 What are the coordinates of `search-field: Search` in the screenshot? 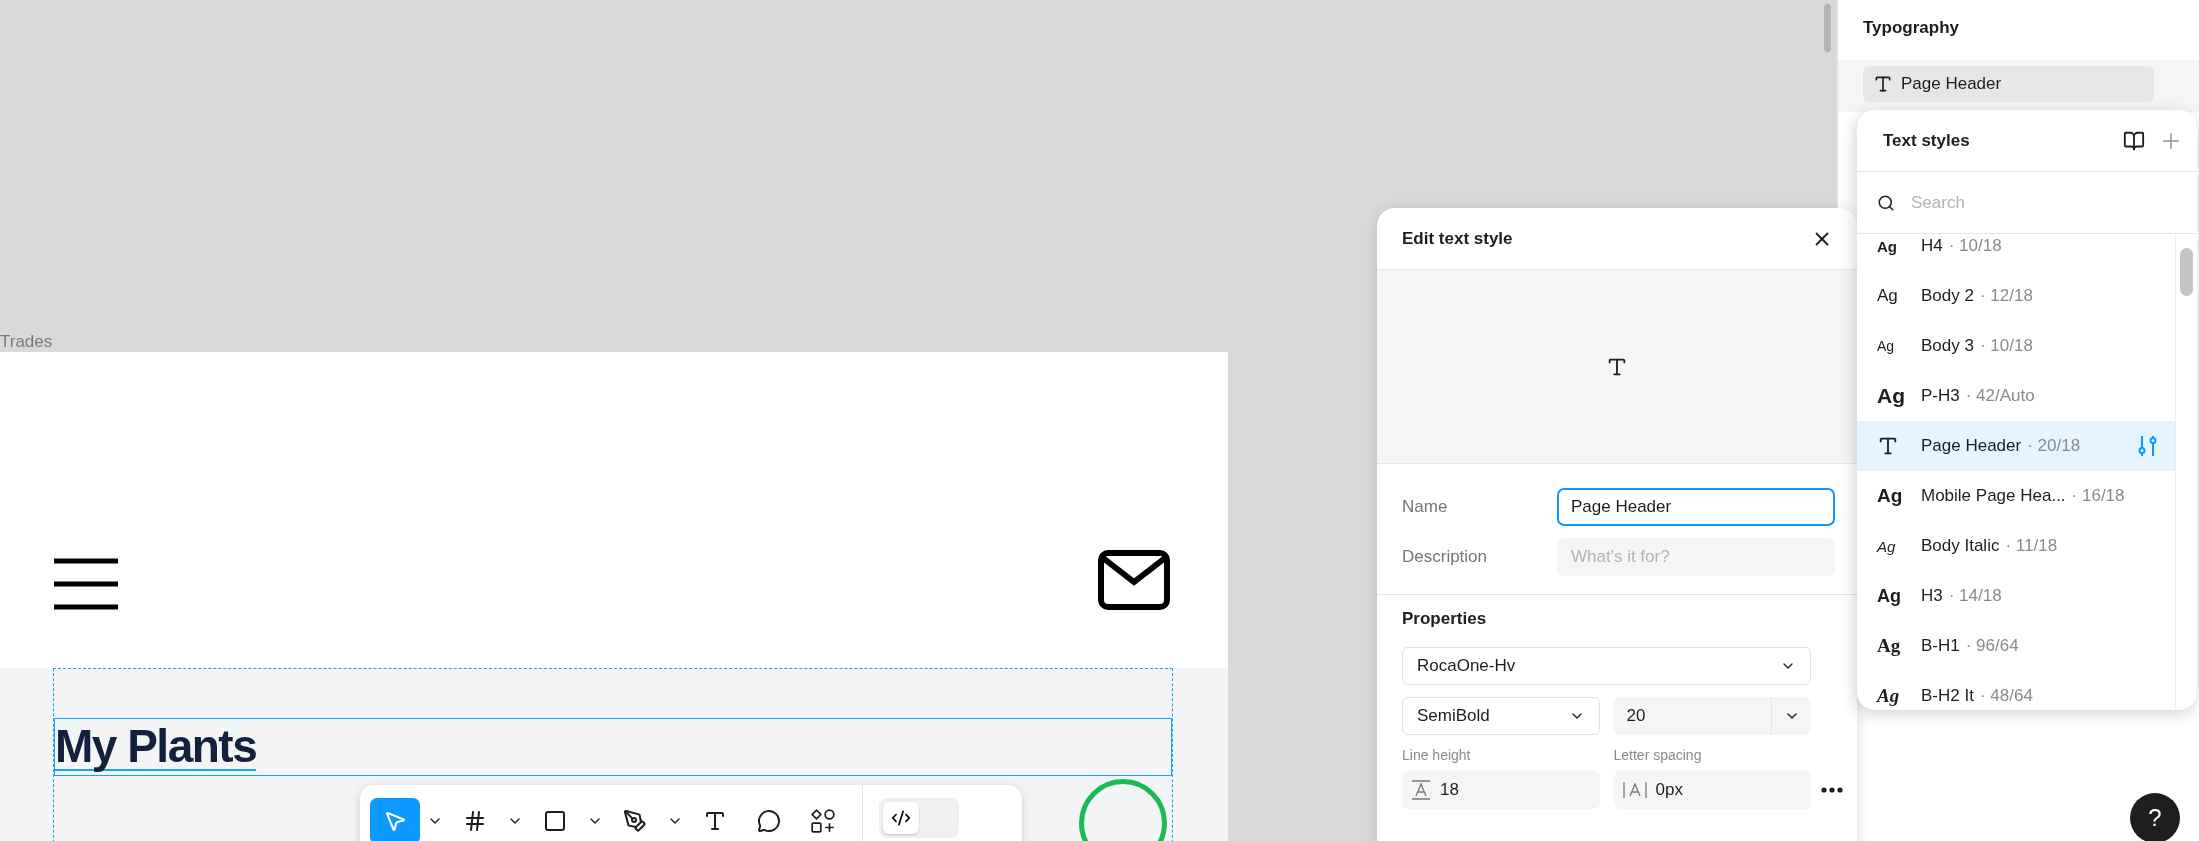 It's located at (2043, 202).